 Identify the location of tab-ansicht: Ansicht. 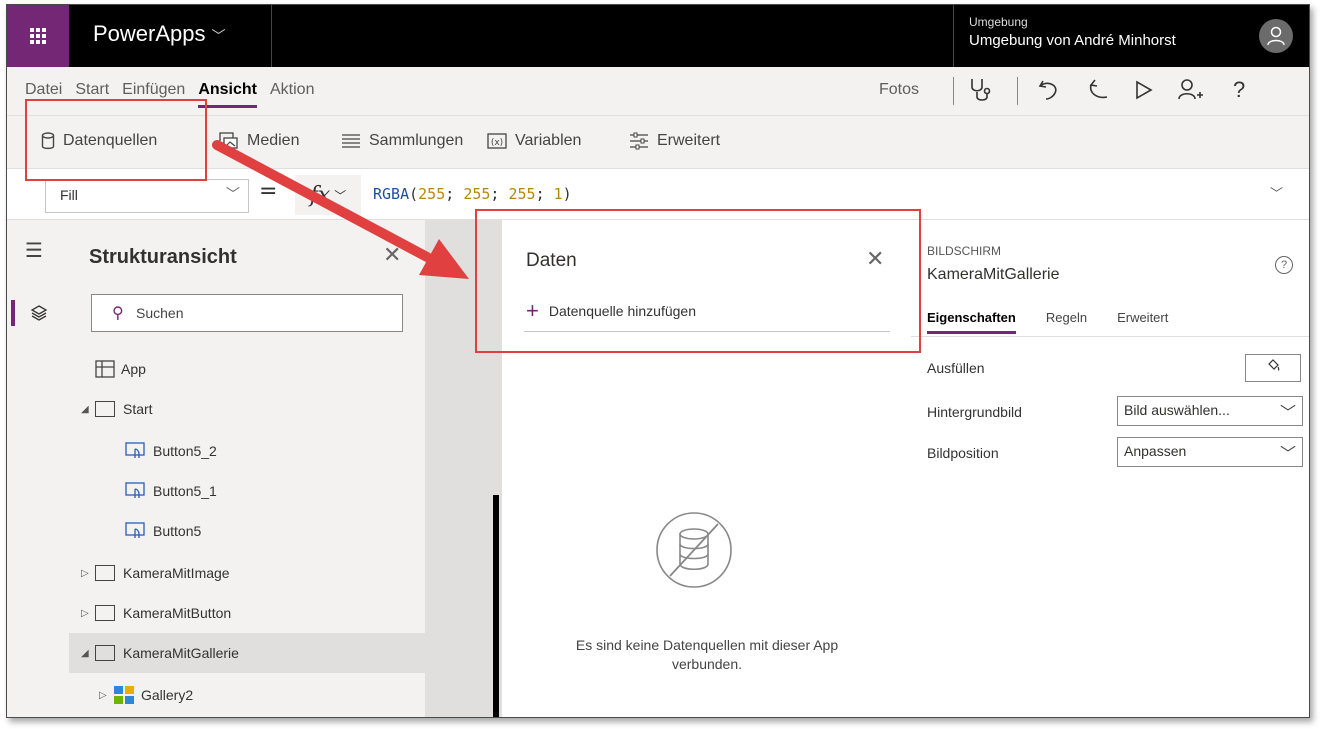
(227, 94).